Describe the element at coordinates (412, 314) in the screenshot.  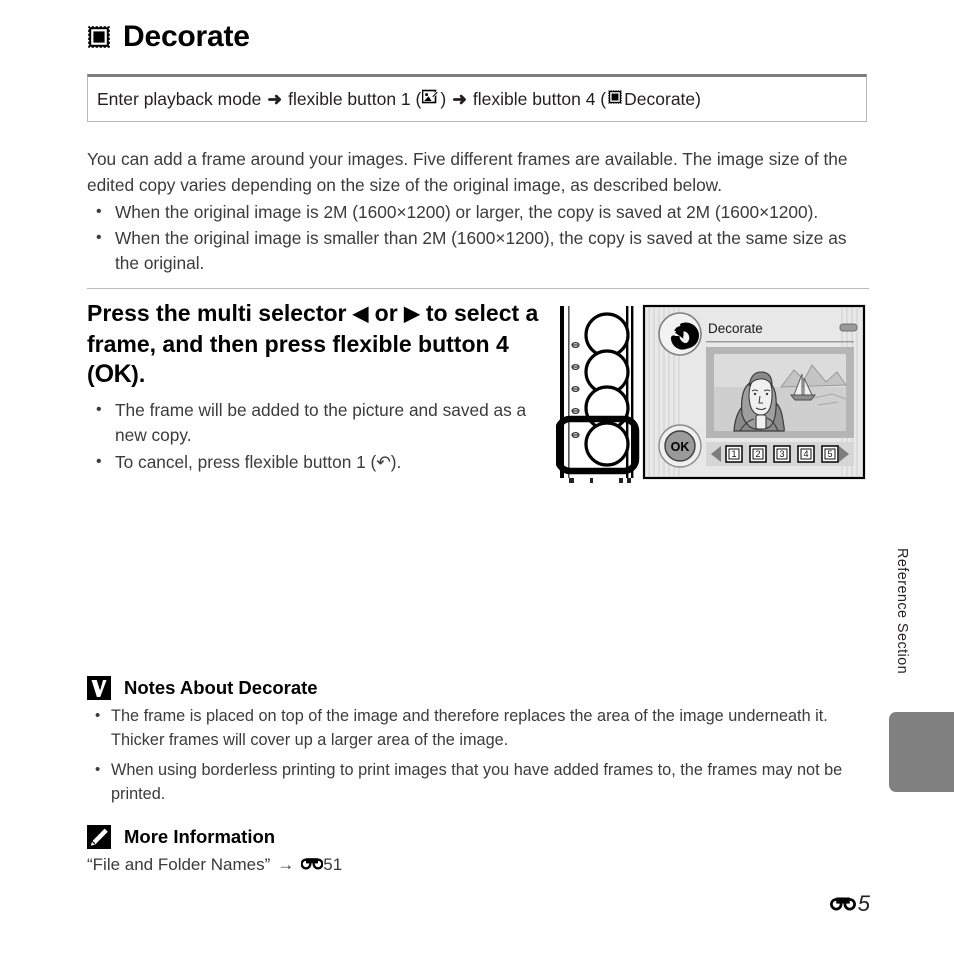
I see `multi-selector-right-icon: ▶` at that location.